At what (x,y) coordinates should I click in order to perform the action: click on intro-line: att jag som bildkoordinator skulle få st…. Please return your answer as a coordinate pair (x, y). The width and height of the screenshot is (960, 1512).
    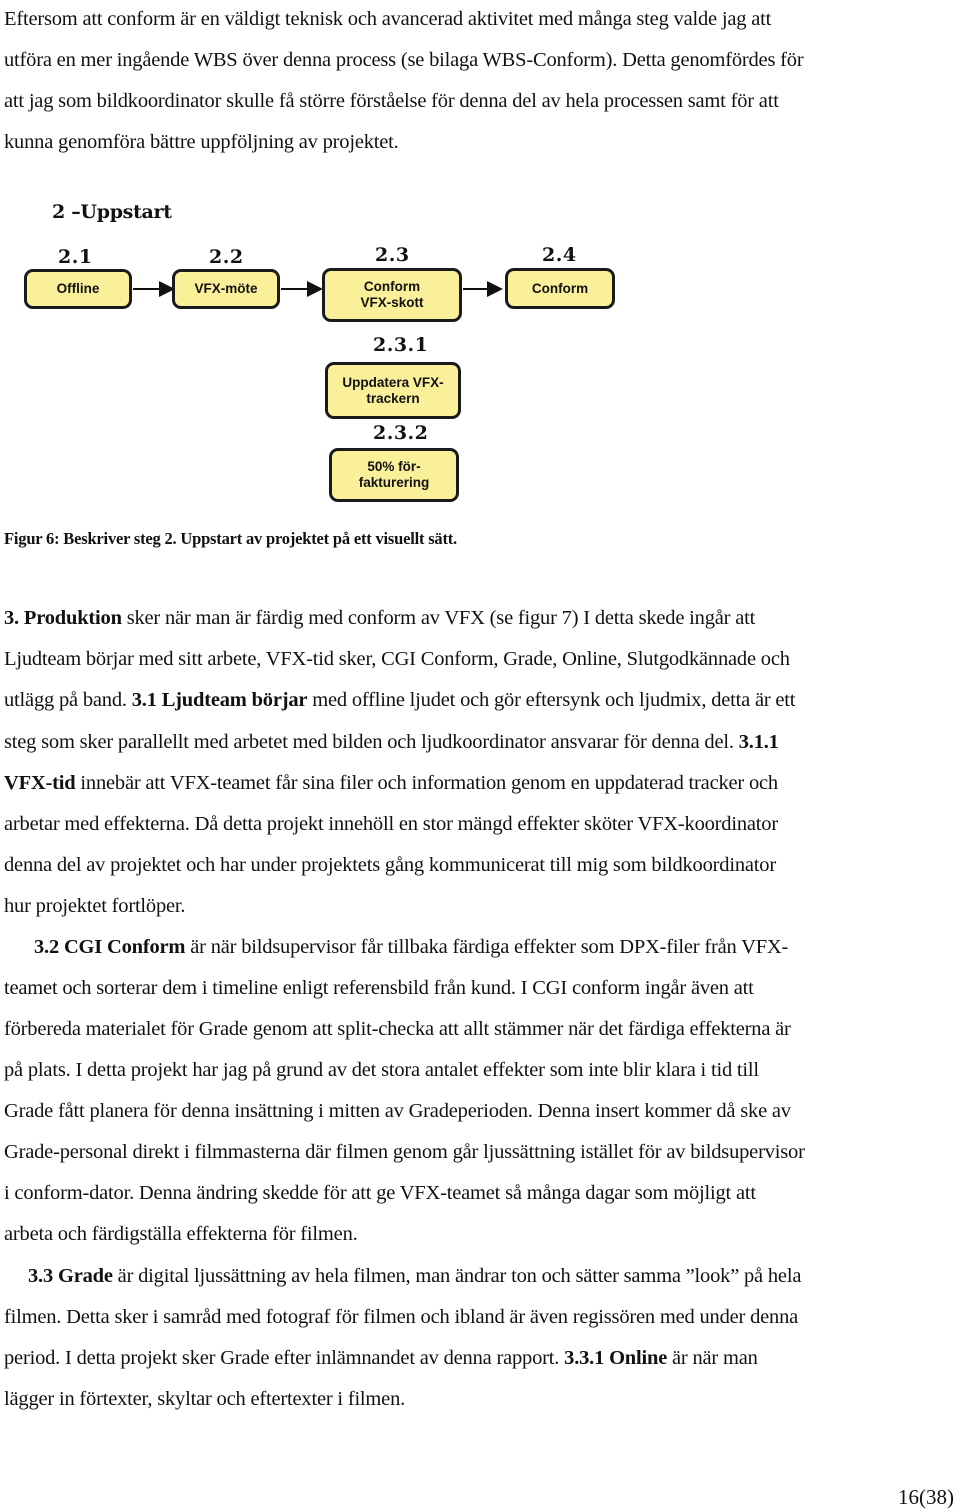
    Looking at the image, I should click on (391, 101).